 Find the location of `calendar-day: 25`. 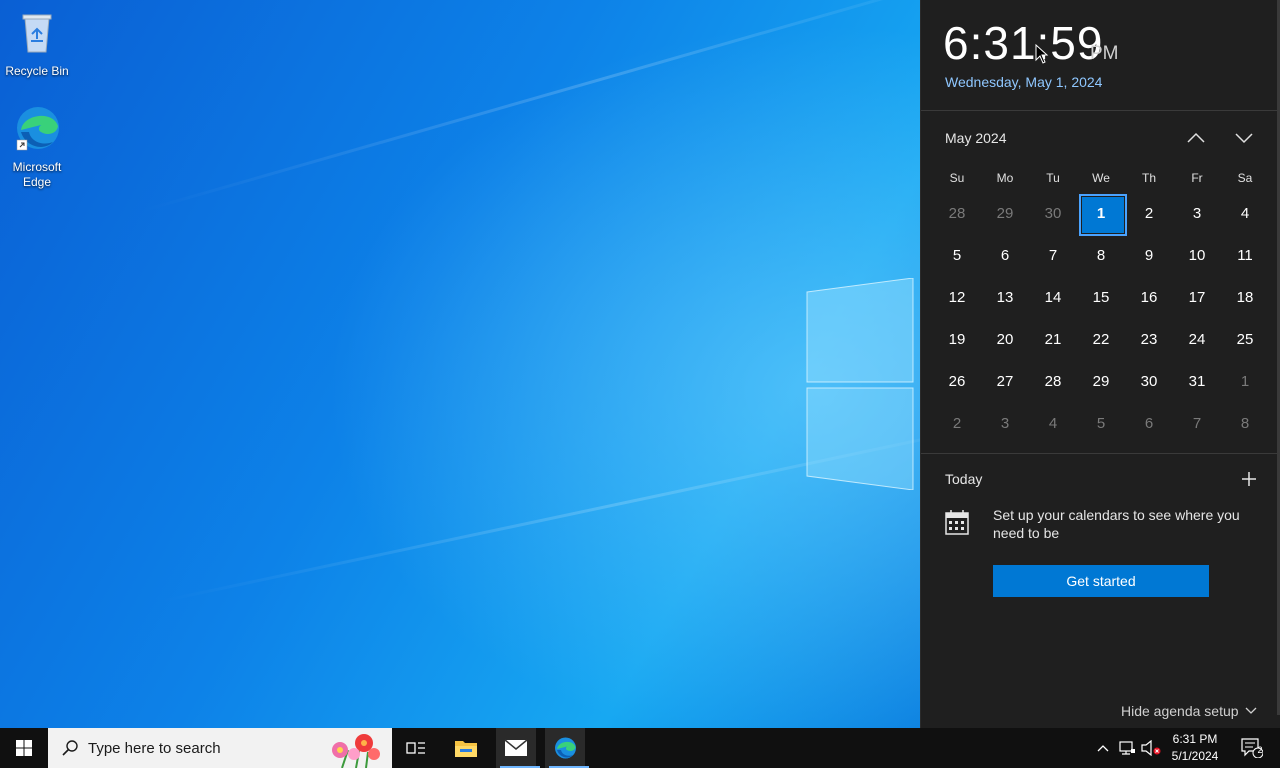

calendar-day: 25 is located at coordinates (1245, 339).